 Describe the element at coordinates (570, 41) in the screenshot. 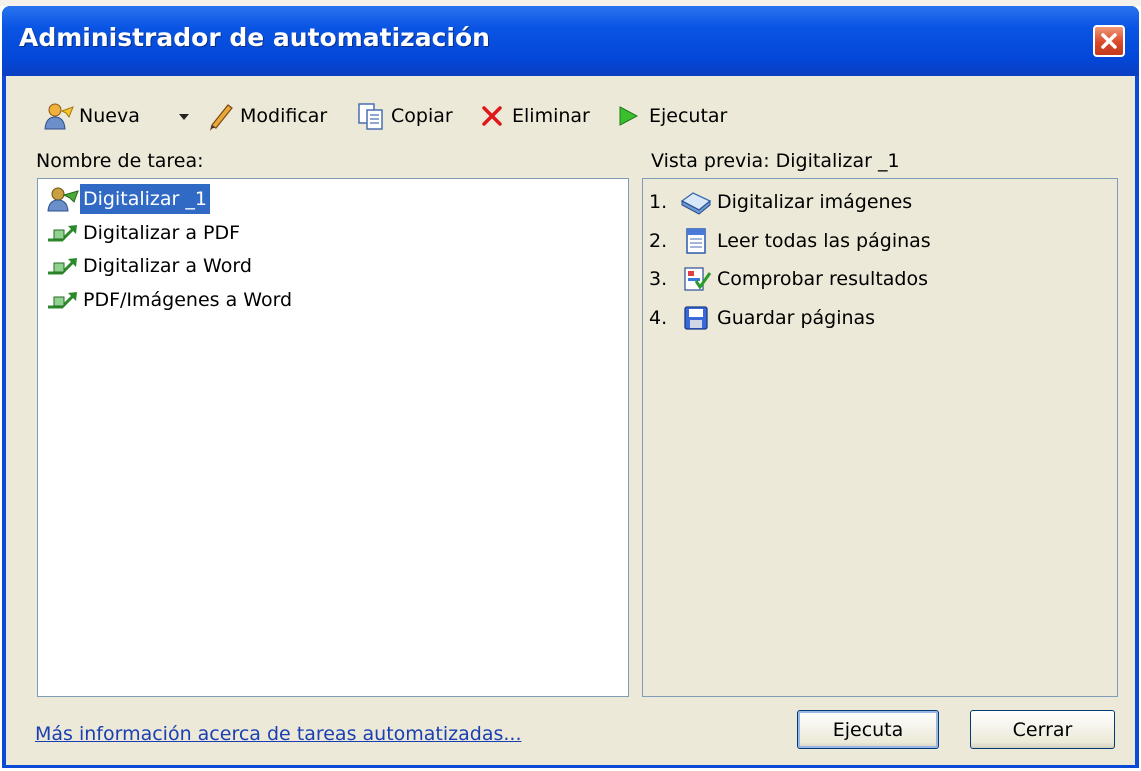

I see `title-bar: Administrador de automatización` at that location.